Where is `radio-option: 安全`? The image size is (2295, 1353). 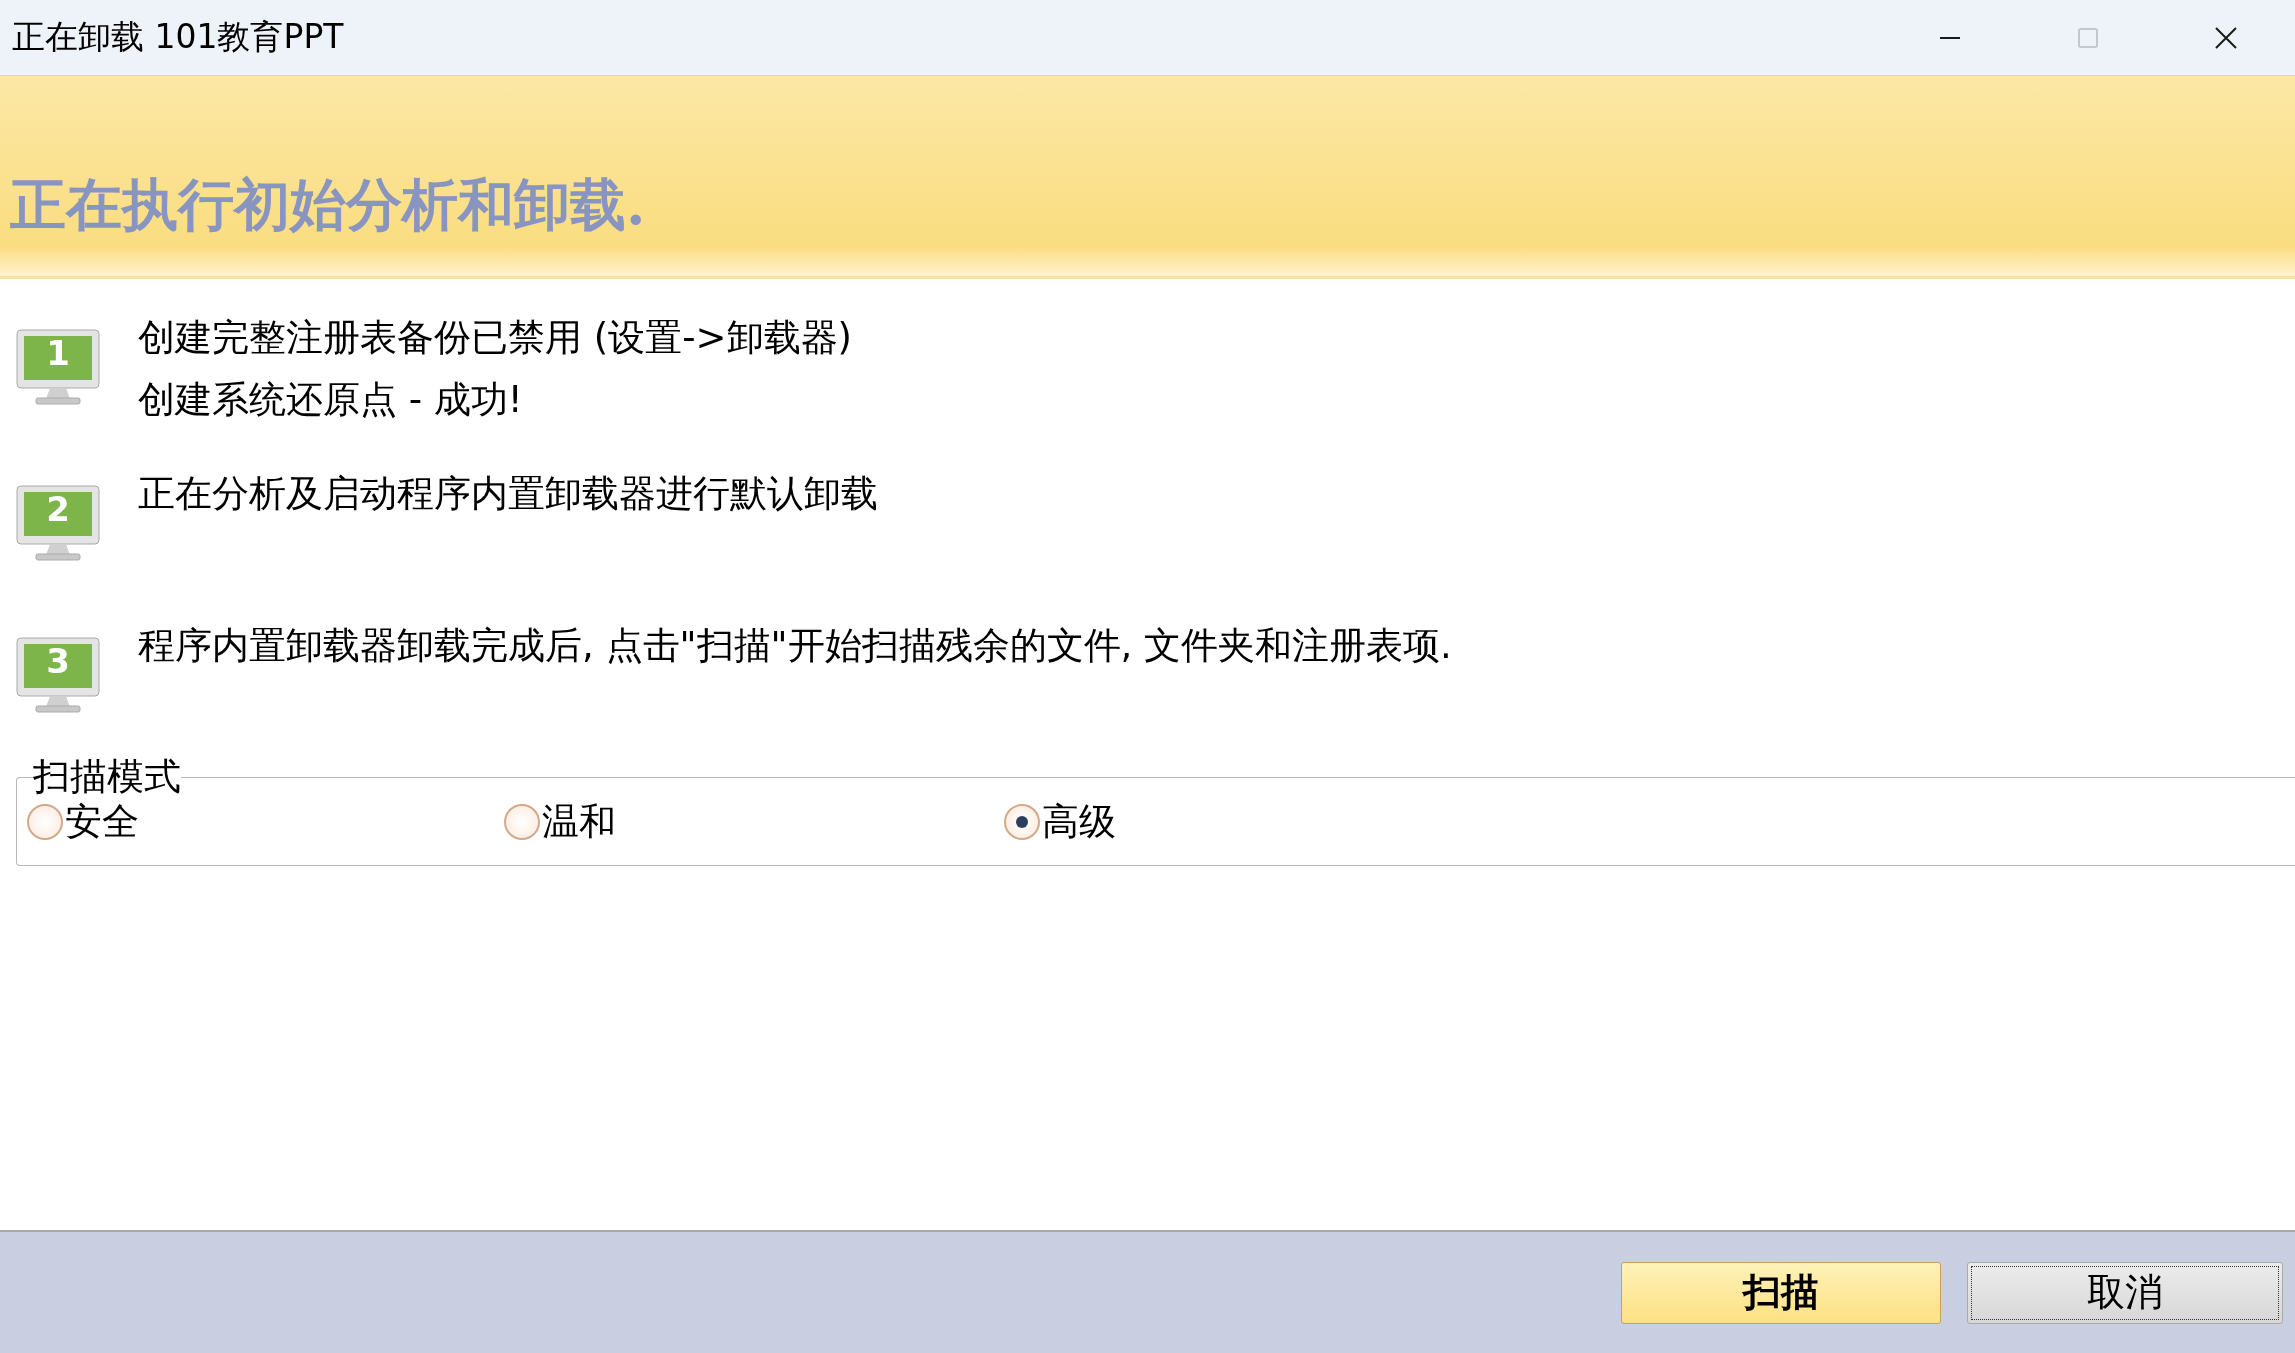
radio-option: 安全 is located at coordinates (265, 822).